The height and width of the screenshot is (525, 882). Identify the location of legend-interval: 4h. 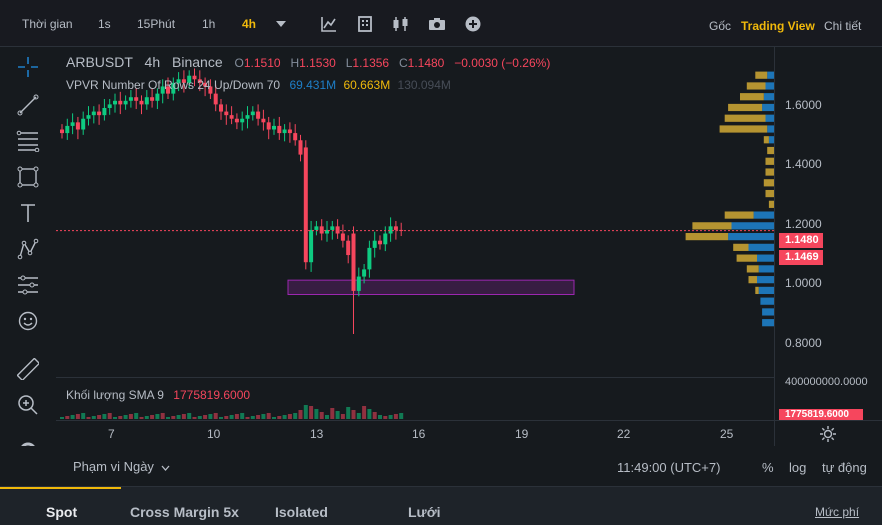
(152, 62).